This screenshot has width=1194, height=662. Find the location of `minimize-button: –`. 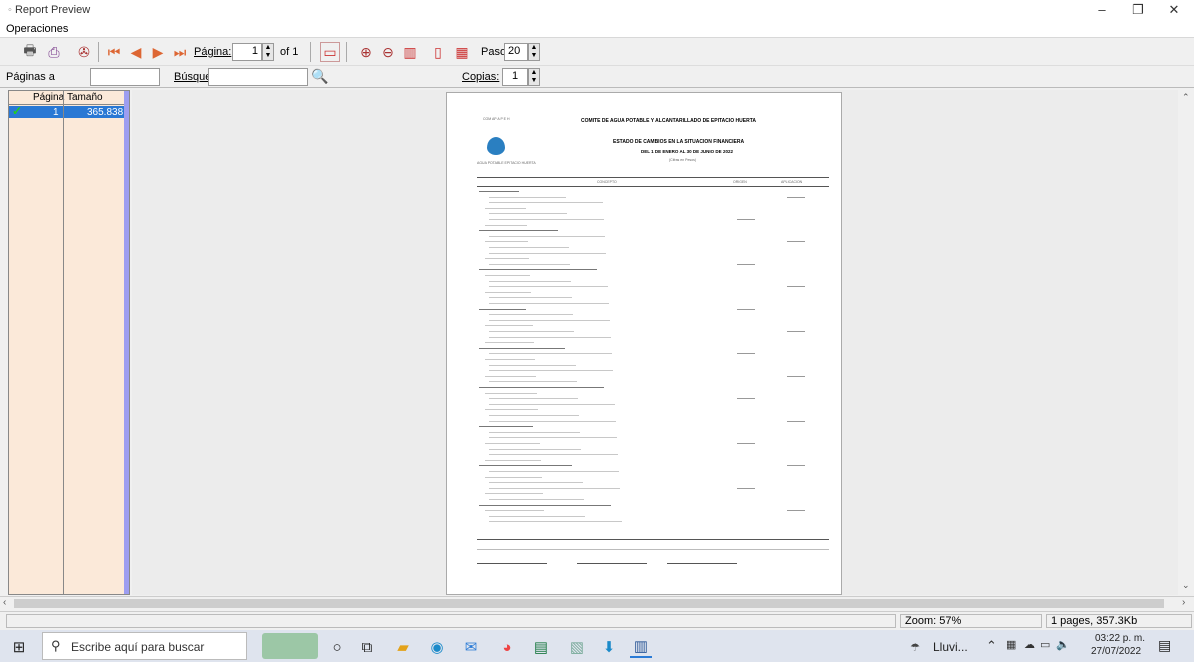

minimize-button: – is located at coordinates (1102, 10).